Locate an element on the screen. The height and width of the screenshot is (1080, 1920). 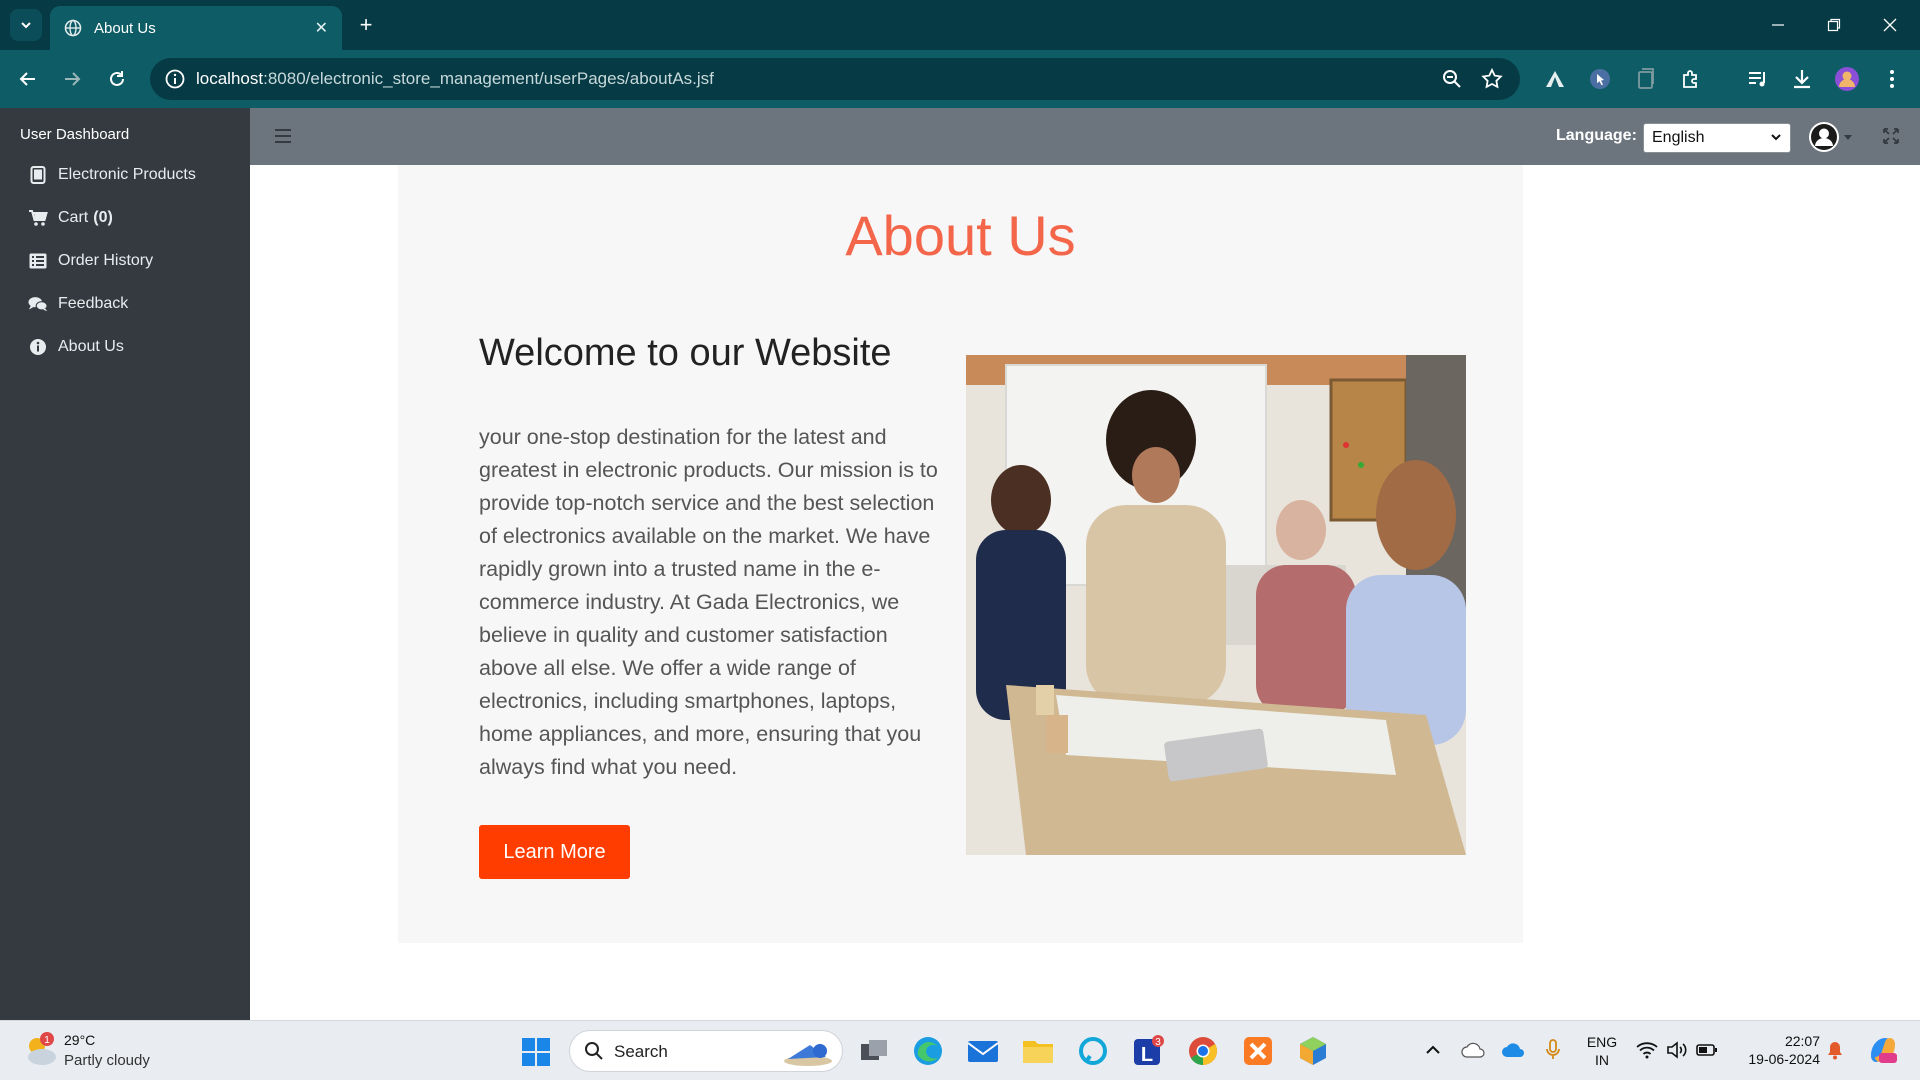
alexa-icon is located at coordinates (1093, 1051).